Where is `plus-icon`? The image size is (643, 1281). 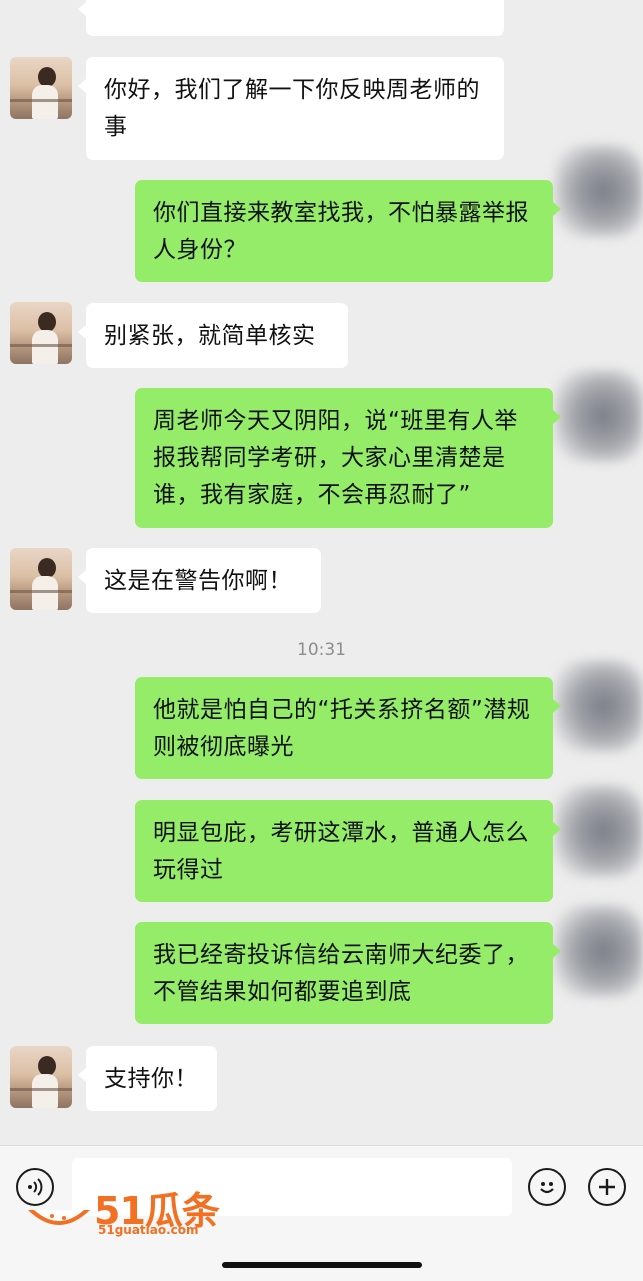
plus-icon is located at coordinates (607, 1187).